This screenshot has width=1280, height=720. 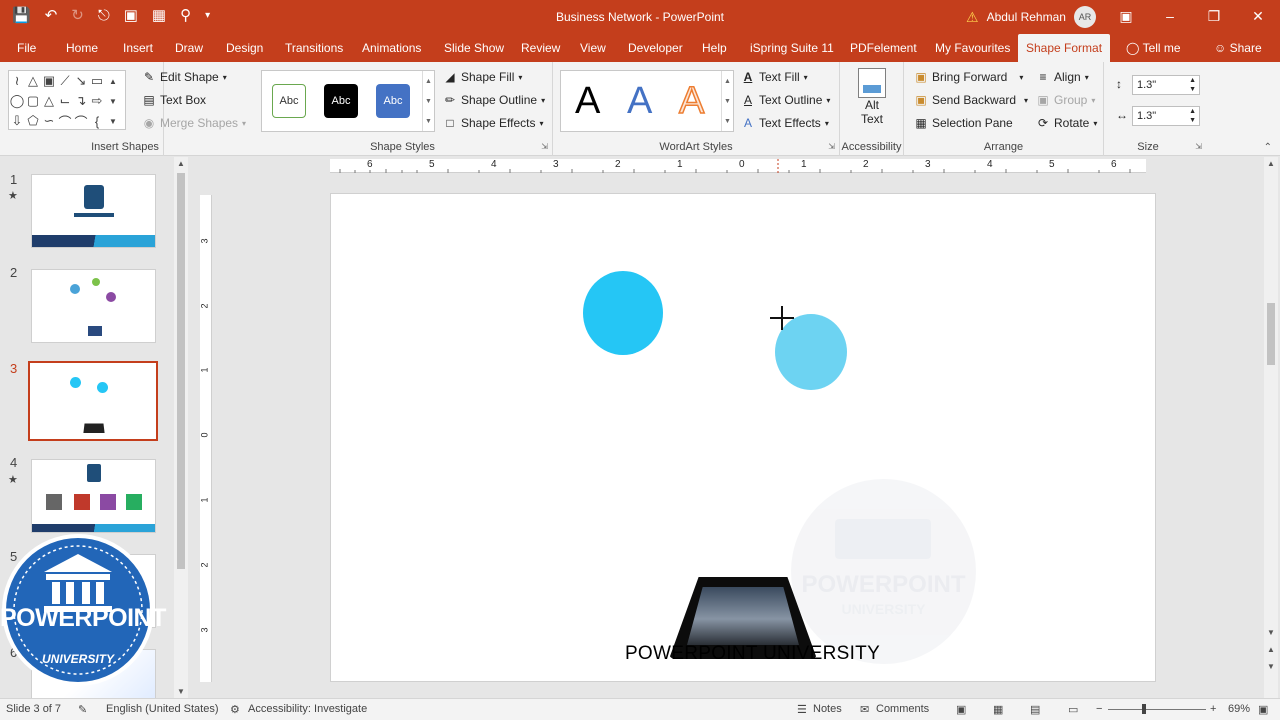 What do you see at coordinates (1084, 17) in the screenshot?
I see `avatar: AR` at bounding box center [1084, 17].